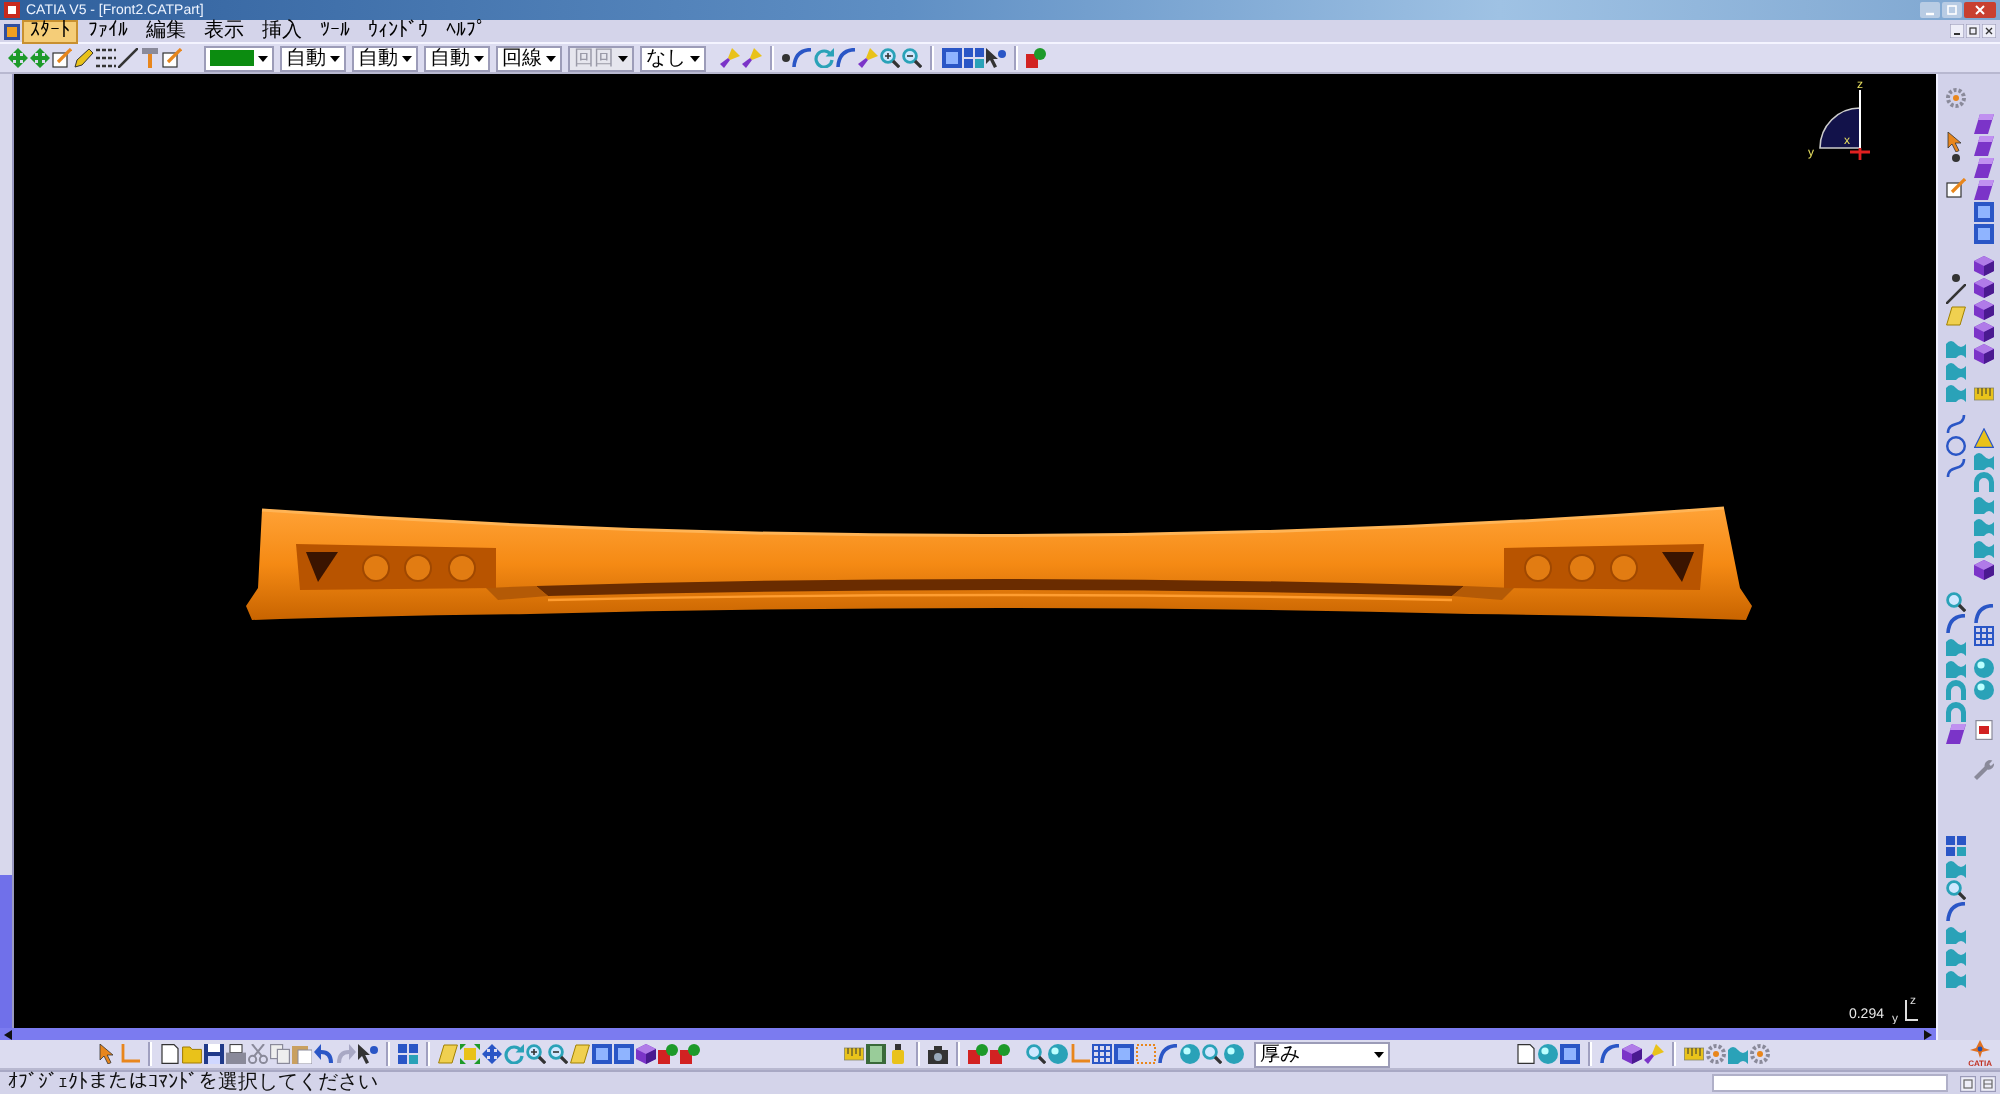 The height and width of the screenshot is (1094, 2000). Describe the element at coordinates (1957, 31) in the screenshot. I see `minimize-icon` at that location.